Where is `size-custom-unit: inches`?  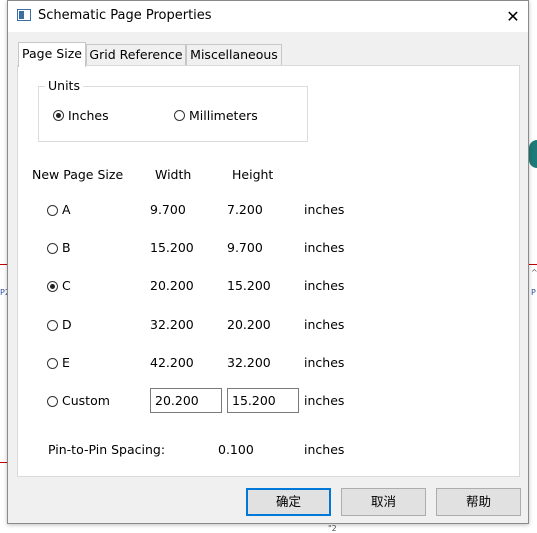 size-custom-unit: inches is located at coordinates (324, 400).